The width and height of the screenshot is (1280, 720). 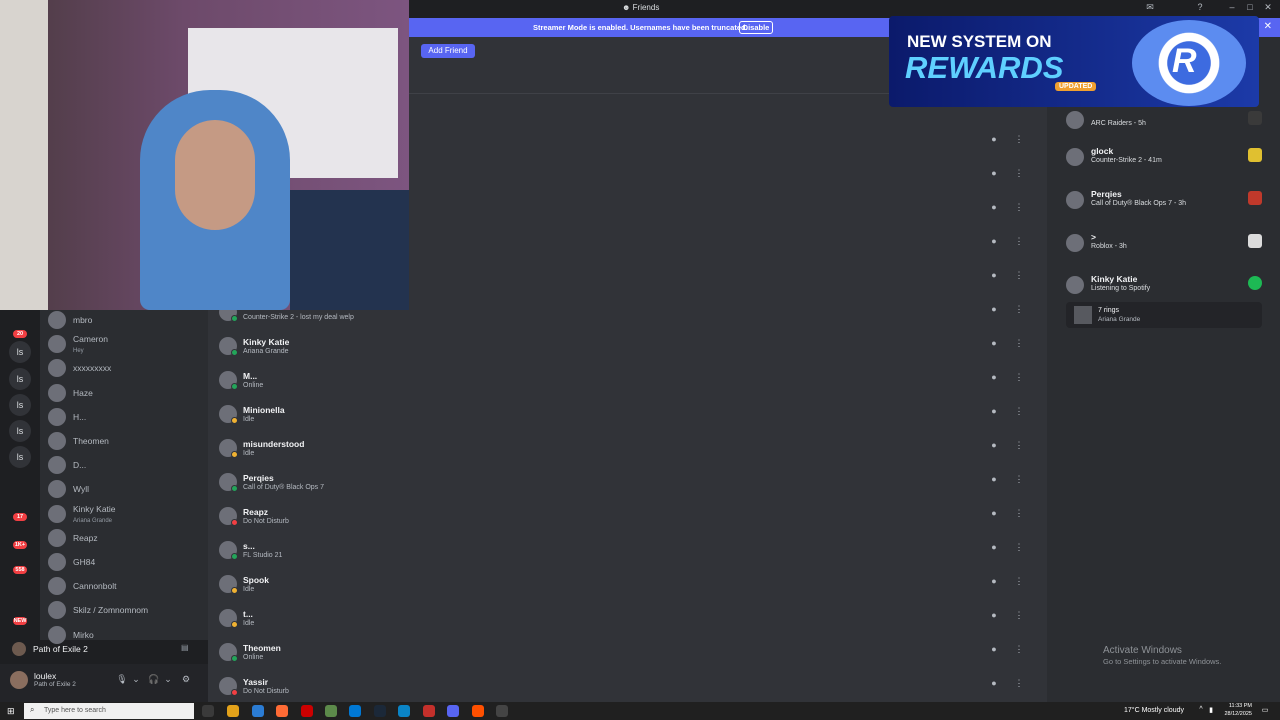 I want to click on discord-taskbar-icon, so click(x=453, y=711).